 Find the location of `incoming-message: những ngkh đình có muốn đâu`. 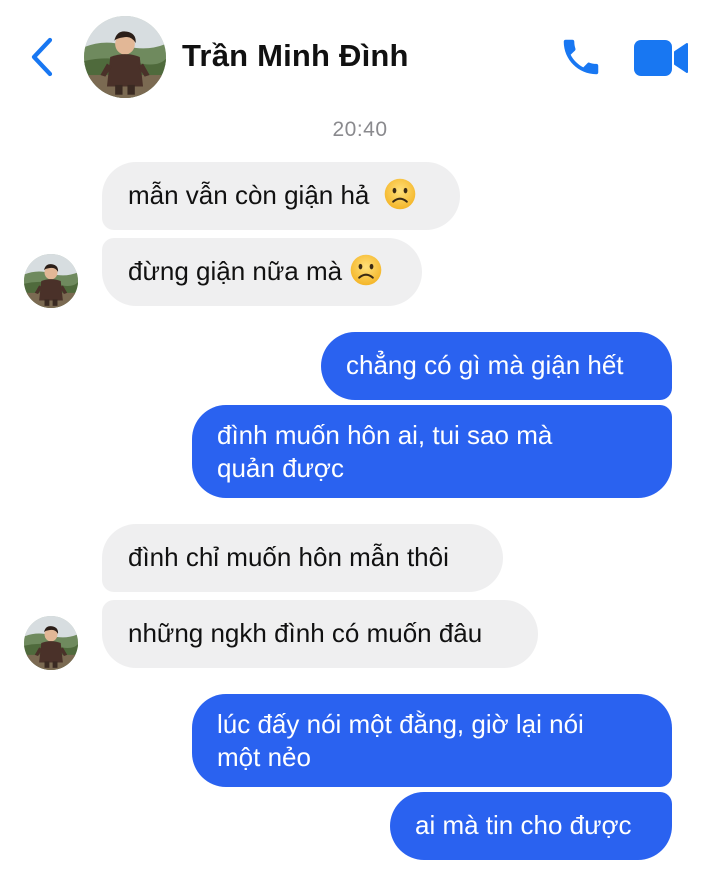

incoming-message: những ngkh đình có muốn đâu is located at coordinates (320, 634).